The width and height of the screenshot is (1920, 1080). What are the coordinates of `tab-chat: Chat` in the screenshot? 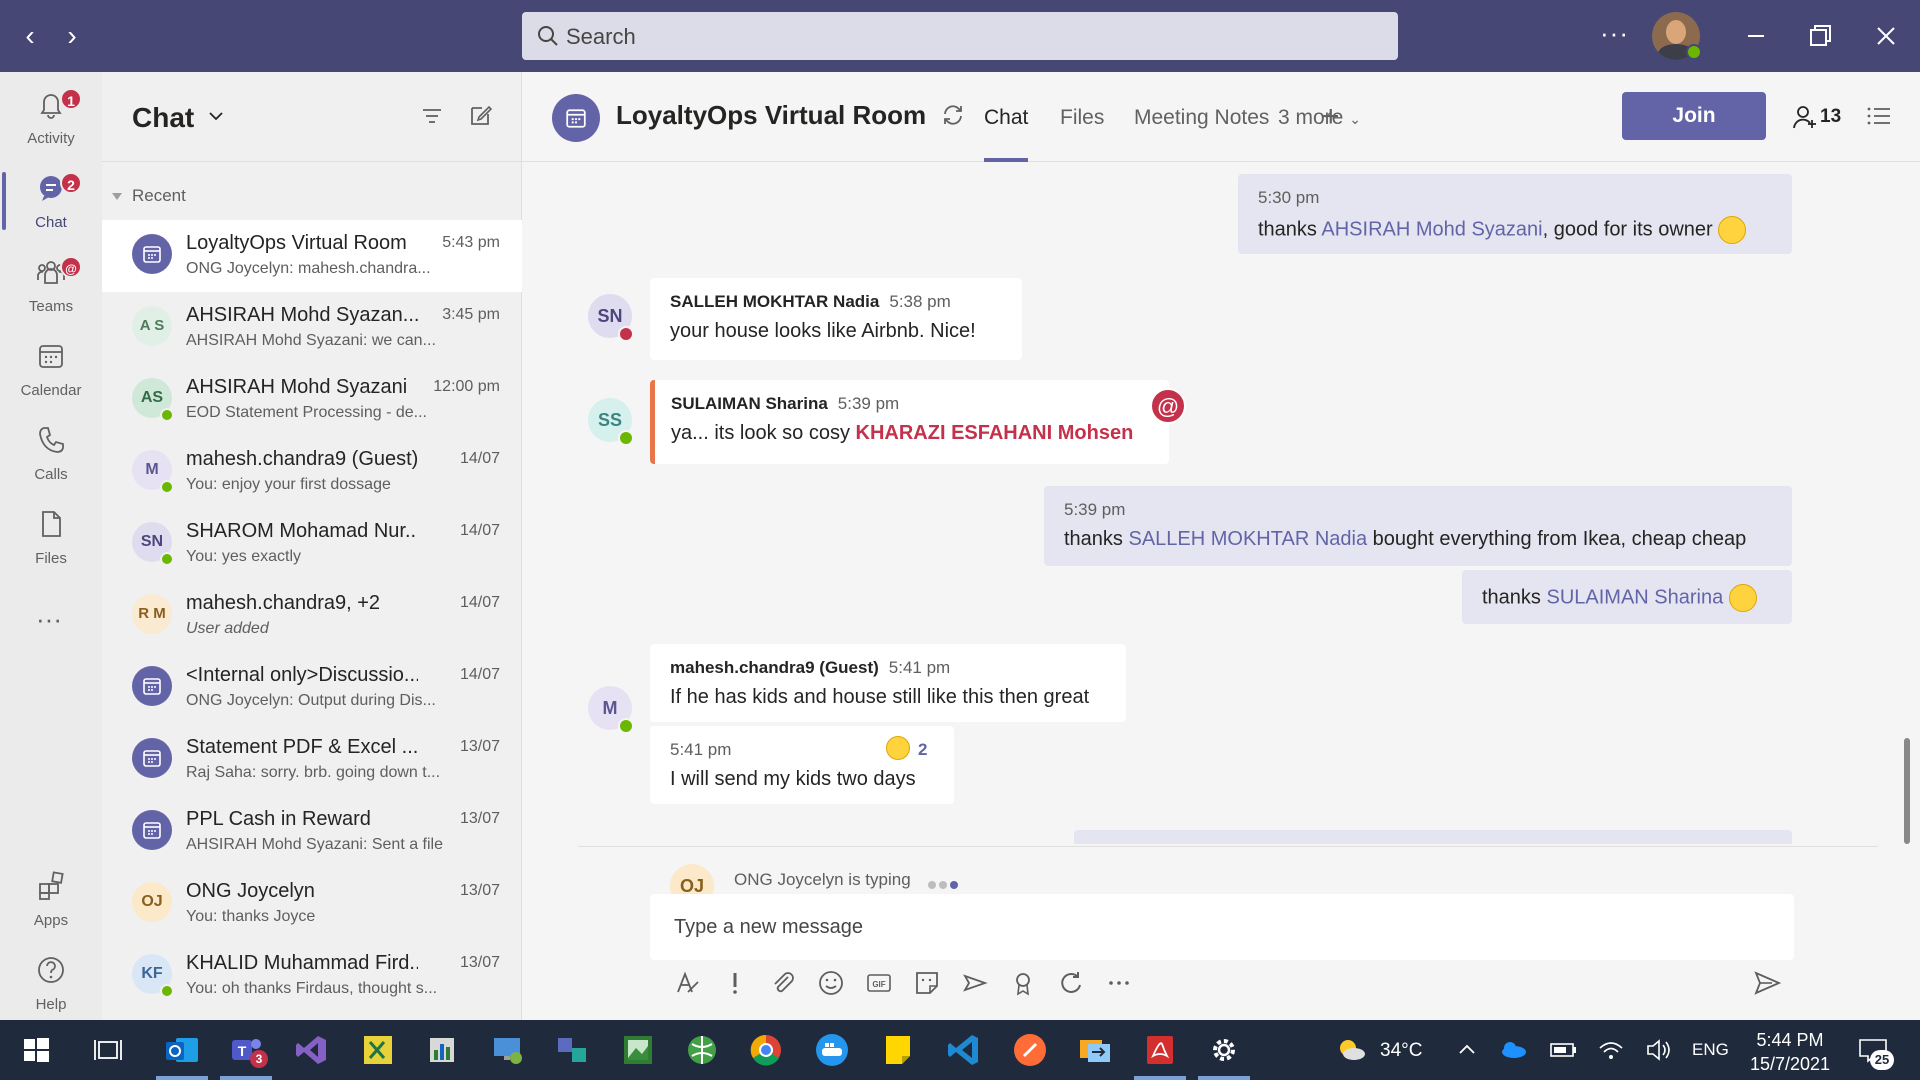 It's located at (1006, 118).